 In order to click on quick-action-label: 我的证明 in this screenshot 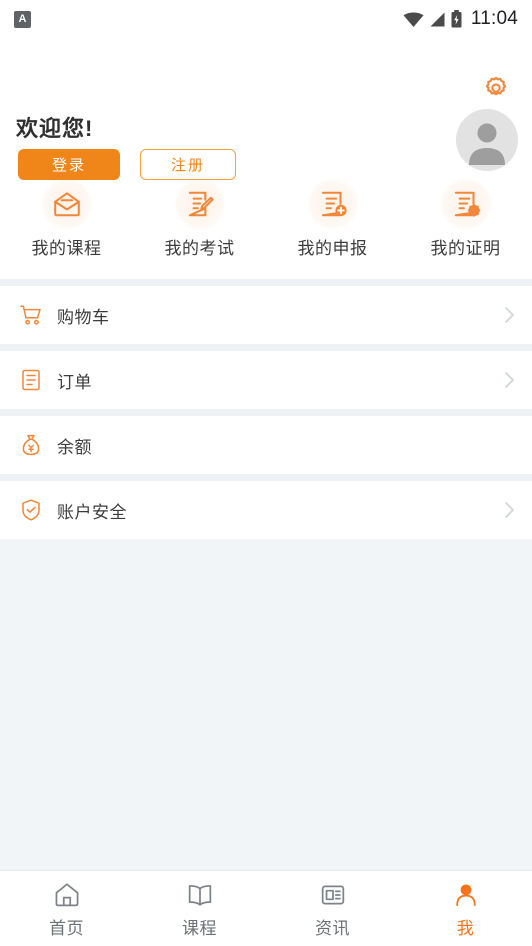, I will do `click(465, 248)`.